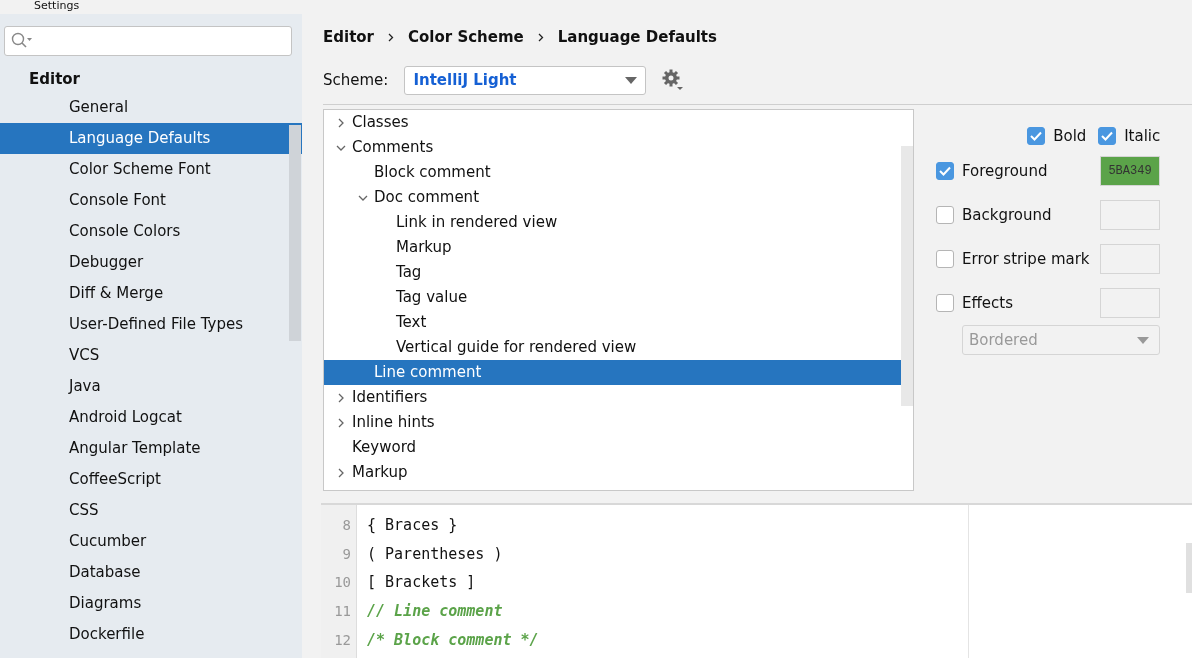 The image size is (1192, 658). I want to click on scheme-dropdown: IntelliJ Light, so click(525, 80).